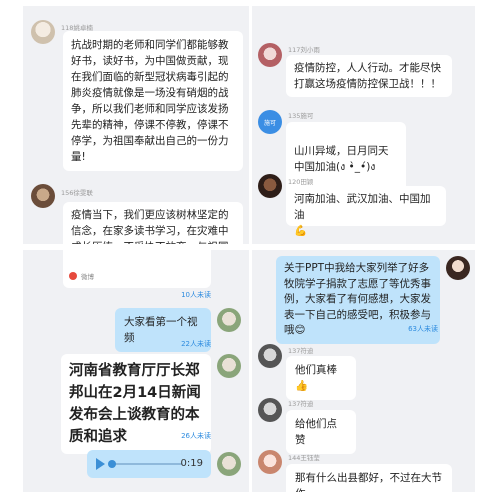 The width and height of the screenshot is (497, 497). What do you see at coordinates (301, 231) in the screenshot?
I see `emoji-icon: 💪` at bounding box center [301, 231].